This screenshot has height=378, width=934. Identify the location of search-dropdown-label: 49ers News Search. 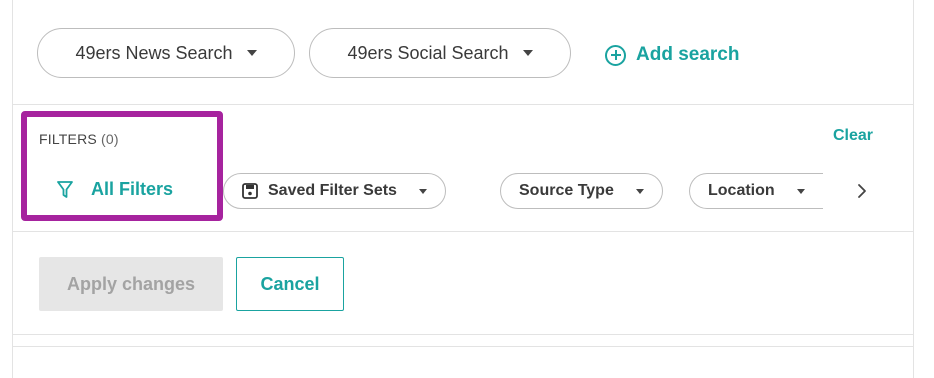
(154, 52).